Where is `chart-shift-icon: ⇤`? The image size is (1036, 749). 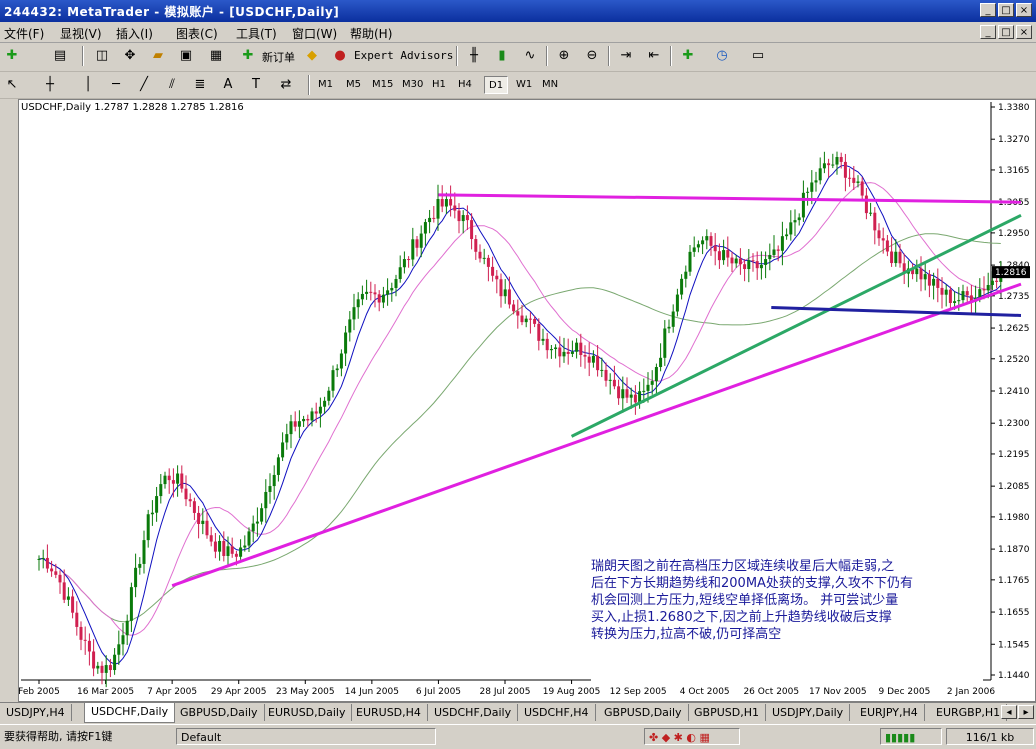 chart-shift-icon: ⇤ is located at coordinates (654, 56).